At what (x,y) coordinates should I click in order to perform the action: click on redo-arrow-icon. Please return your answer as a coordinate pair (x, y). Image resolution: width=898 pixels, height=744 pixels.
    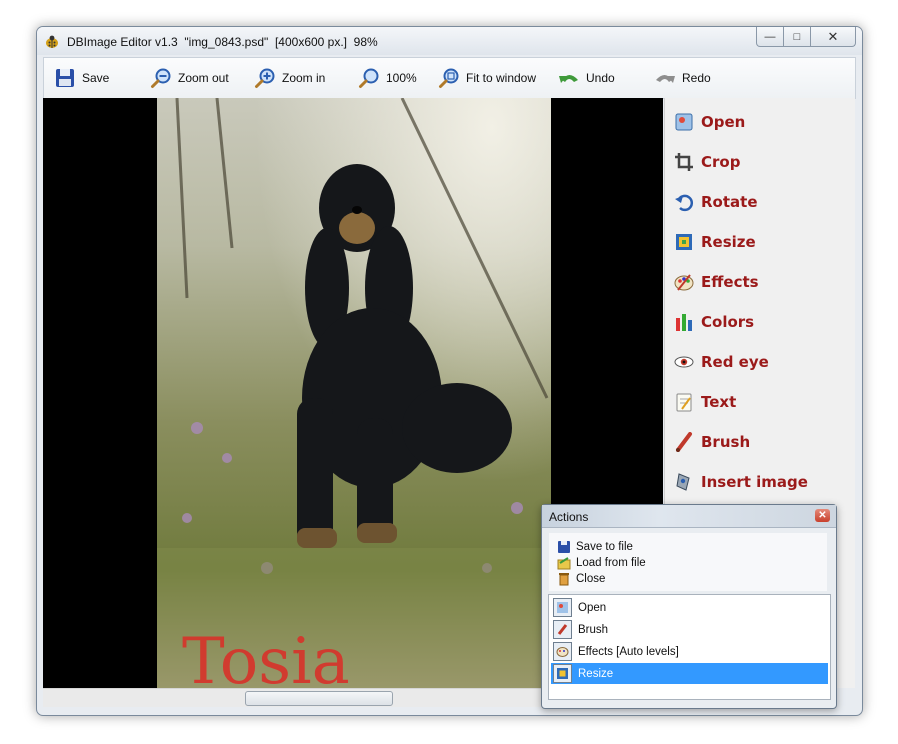
    Looking at the image, I should click on (665, 79).